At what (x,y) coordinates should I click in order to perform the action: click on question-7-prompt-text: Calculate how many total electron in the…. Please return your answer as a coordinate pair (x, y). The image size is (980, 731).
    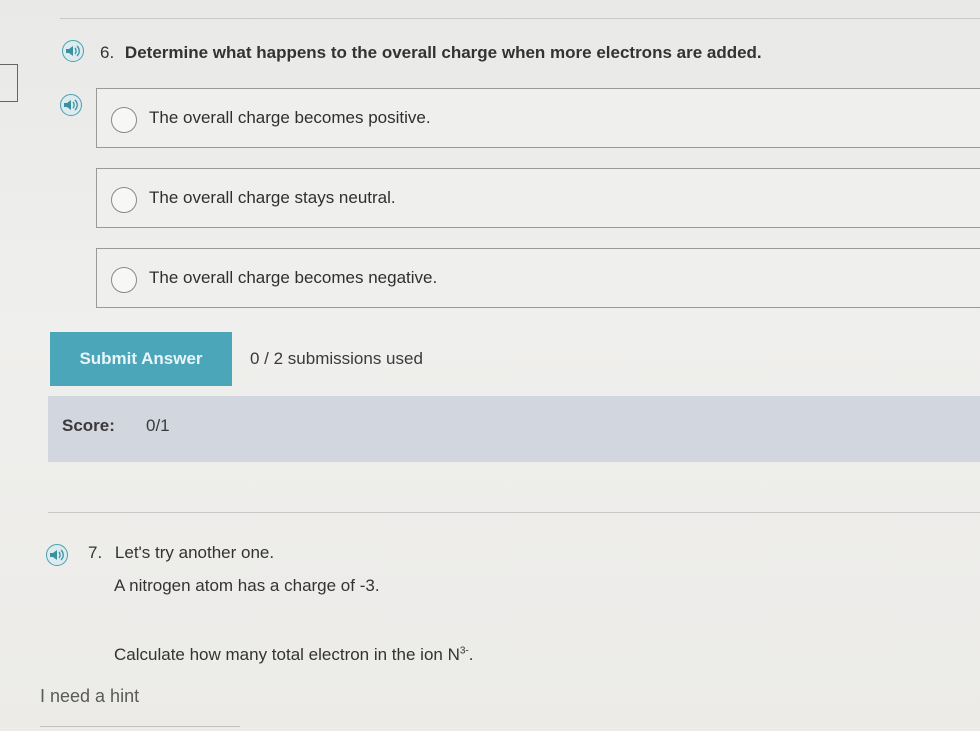
    Looking at the image, I should click on (287, 654).